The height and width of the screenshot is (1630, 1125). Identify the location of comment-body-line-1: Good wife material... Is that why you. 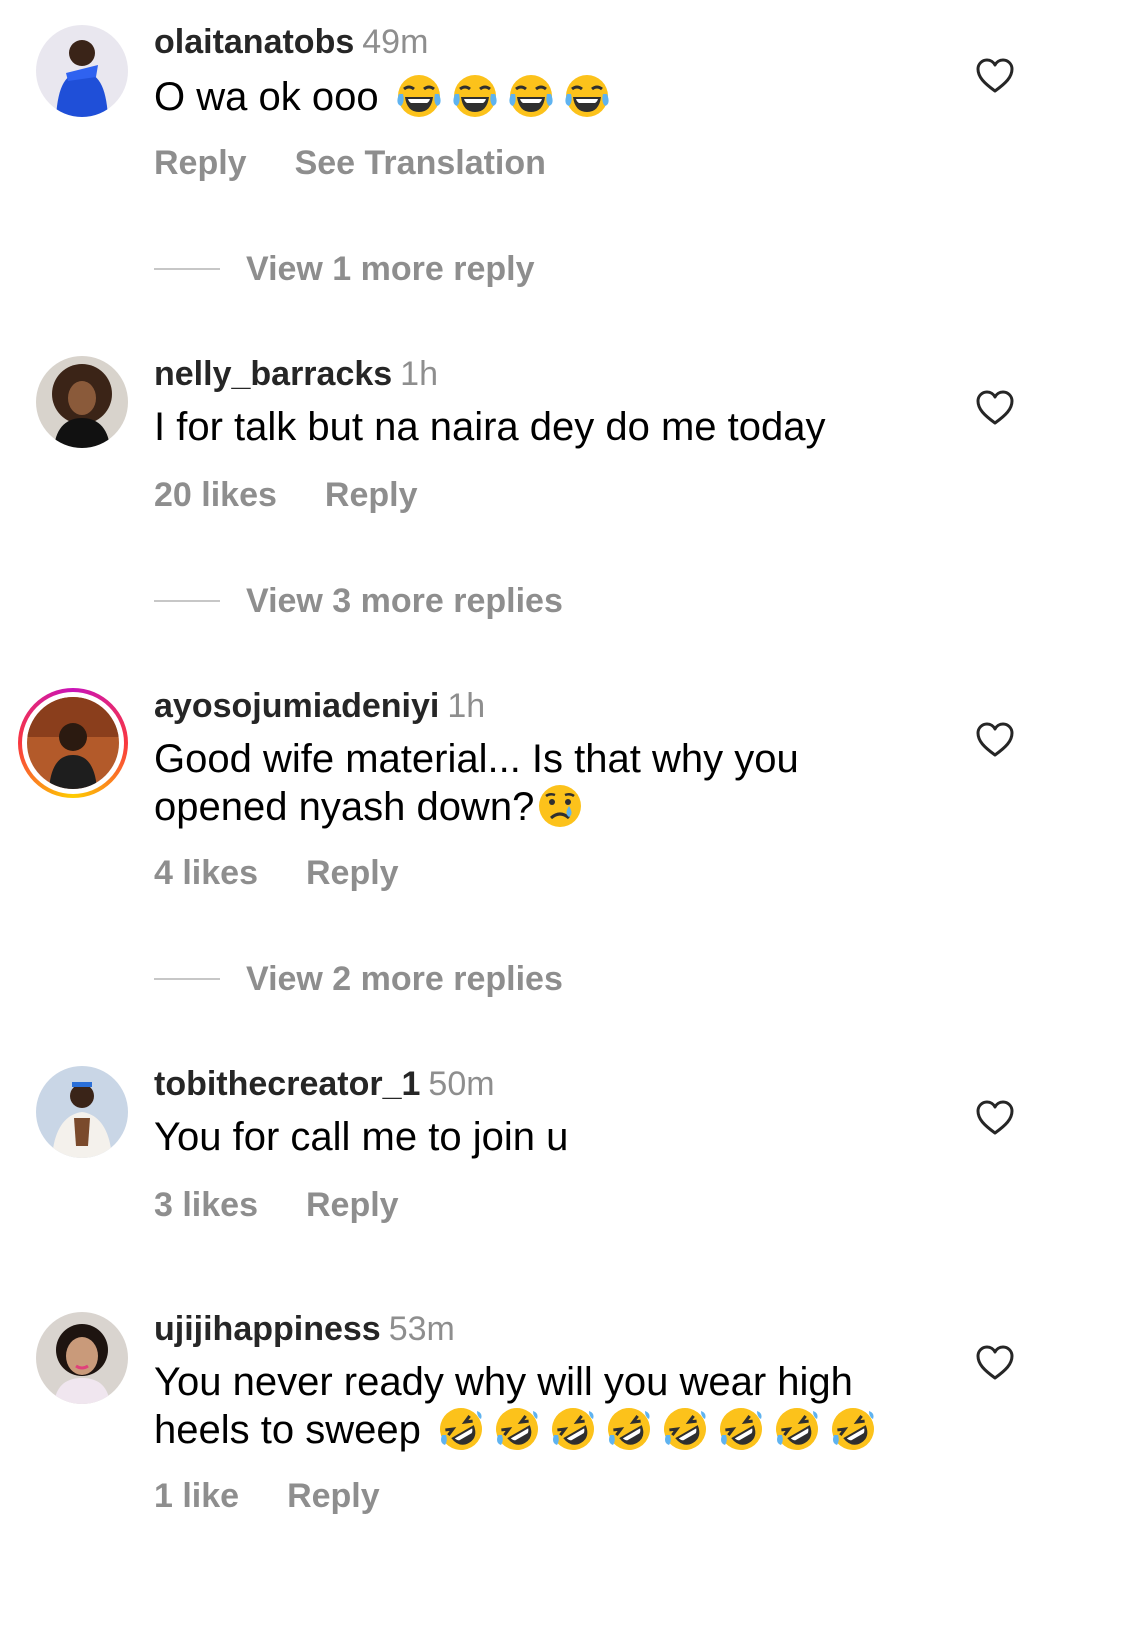
(476, 759).